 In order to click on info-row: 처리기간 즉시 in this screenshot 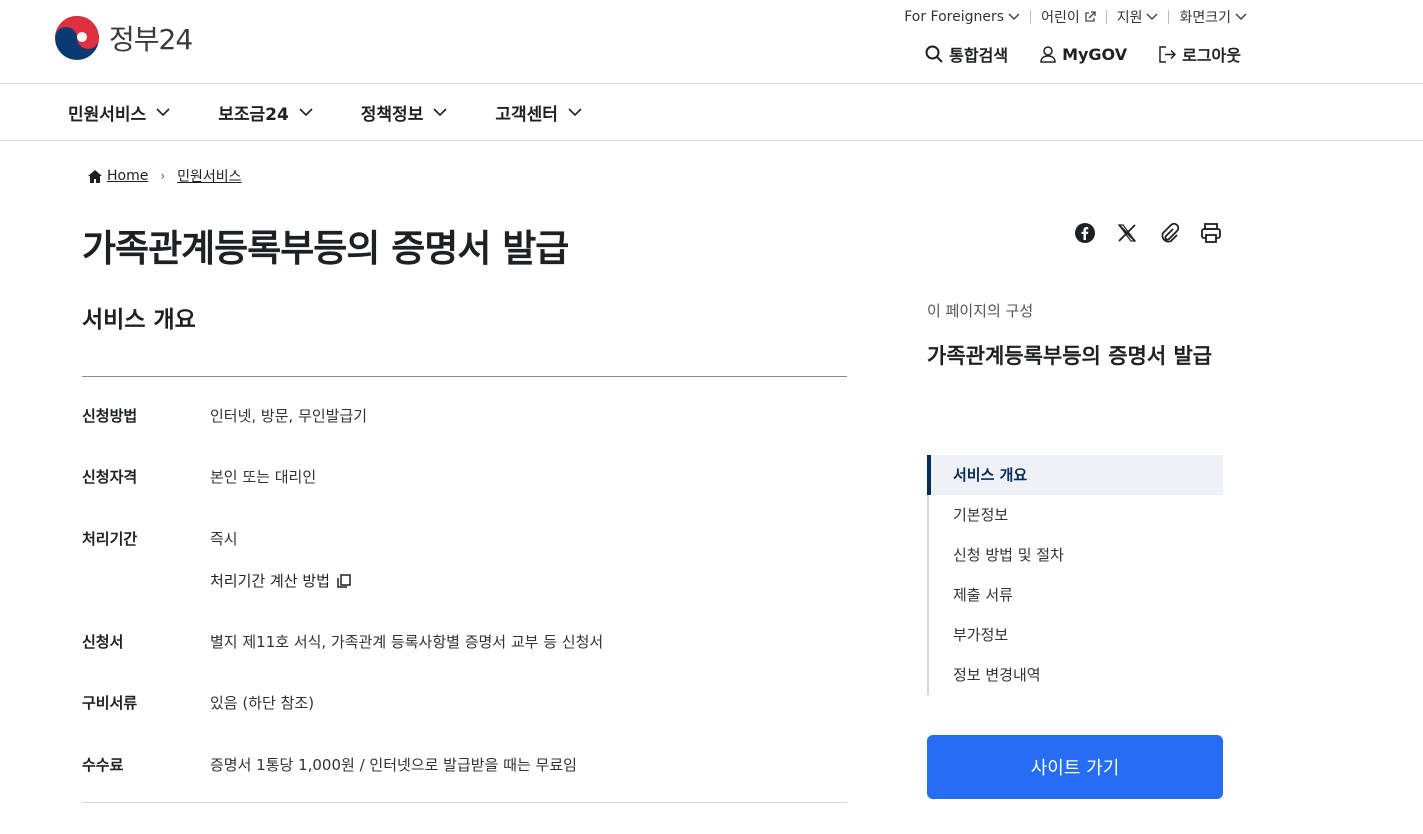, I will do `click(160, 538)`.